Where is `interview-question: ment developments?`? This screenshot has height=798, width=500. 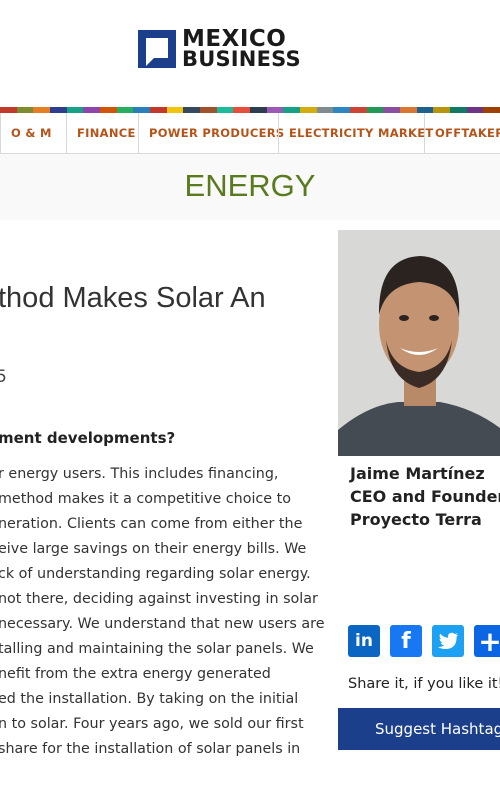 interview-question: ment developments? is located at coordinates (88, 438).